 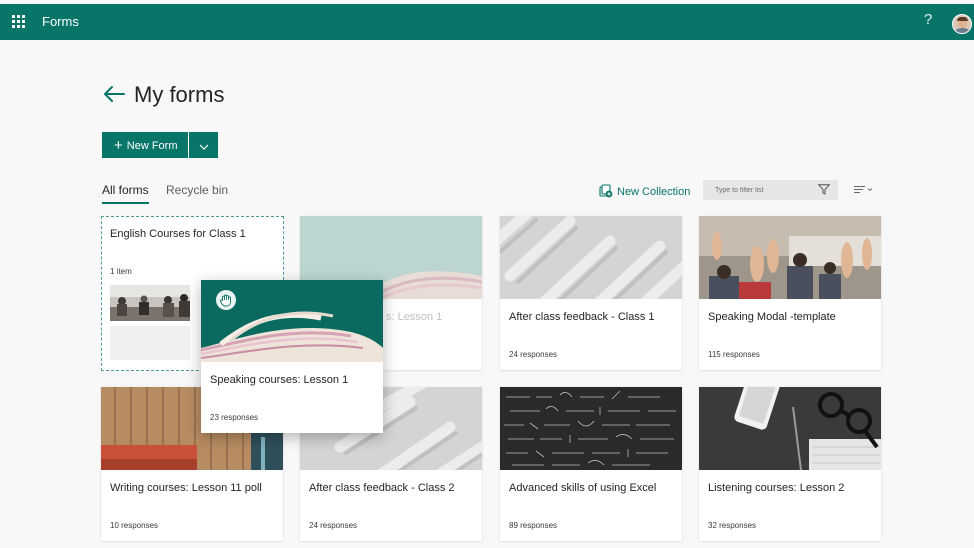 I want to click on ghost-card-title: s: Lesson 1, so click(x=414, y=317).